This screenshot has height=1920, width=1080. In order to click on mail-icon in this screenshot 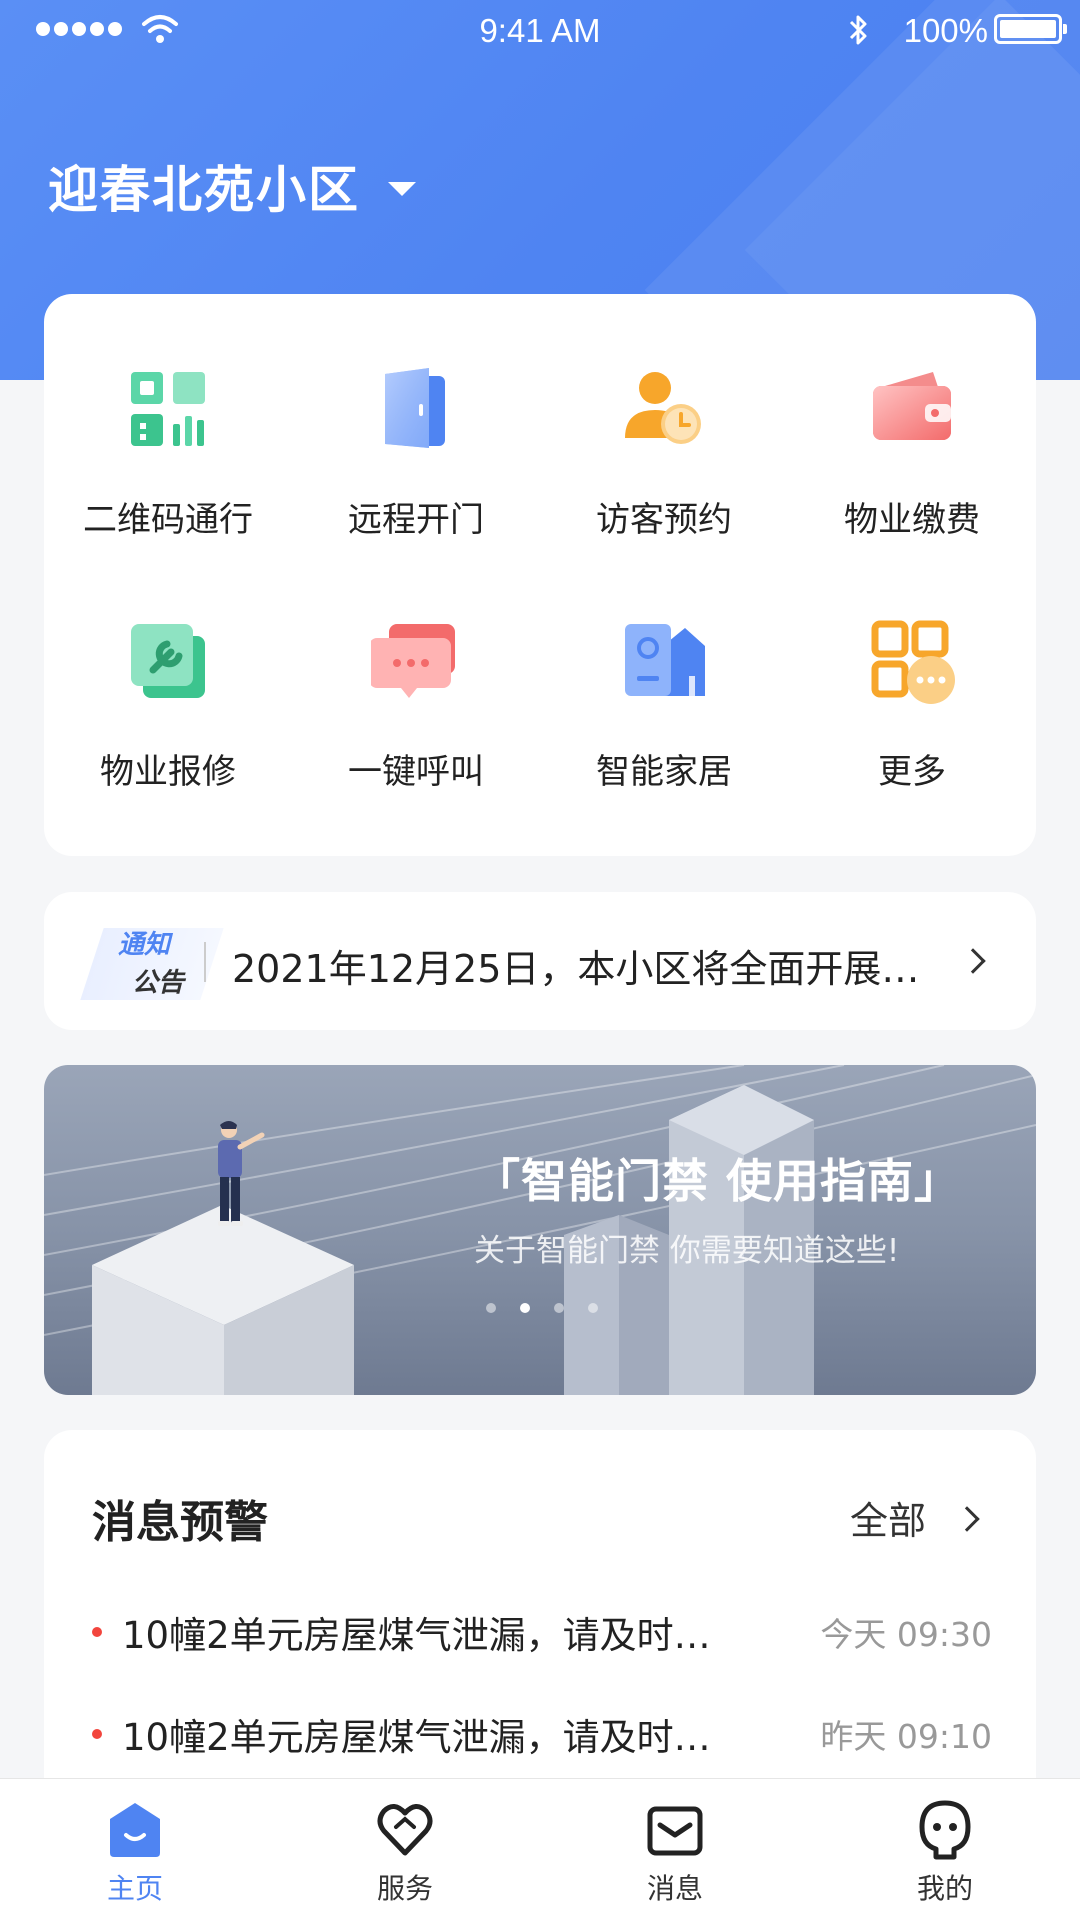, I will do `click(675, 1831)`.